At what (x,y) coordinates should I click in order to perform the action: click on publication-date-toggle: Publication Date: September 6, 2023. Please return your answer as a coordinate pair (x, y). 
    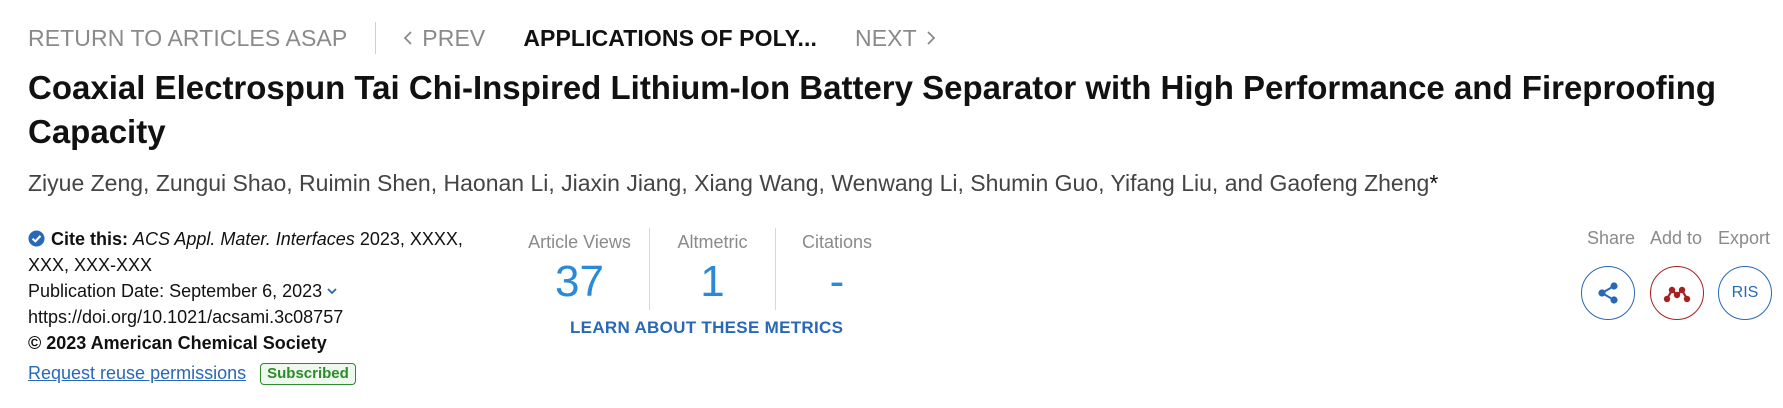
    Looking at the image, I should click on (258, 291).